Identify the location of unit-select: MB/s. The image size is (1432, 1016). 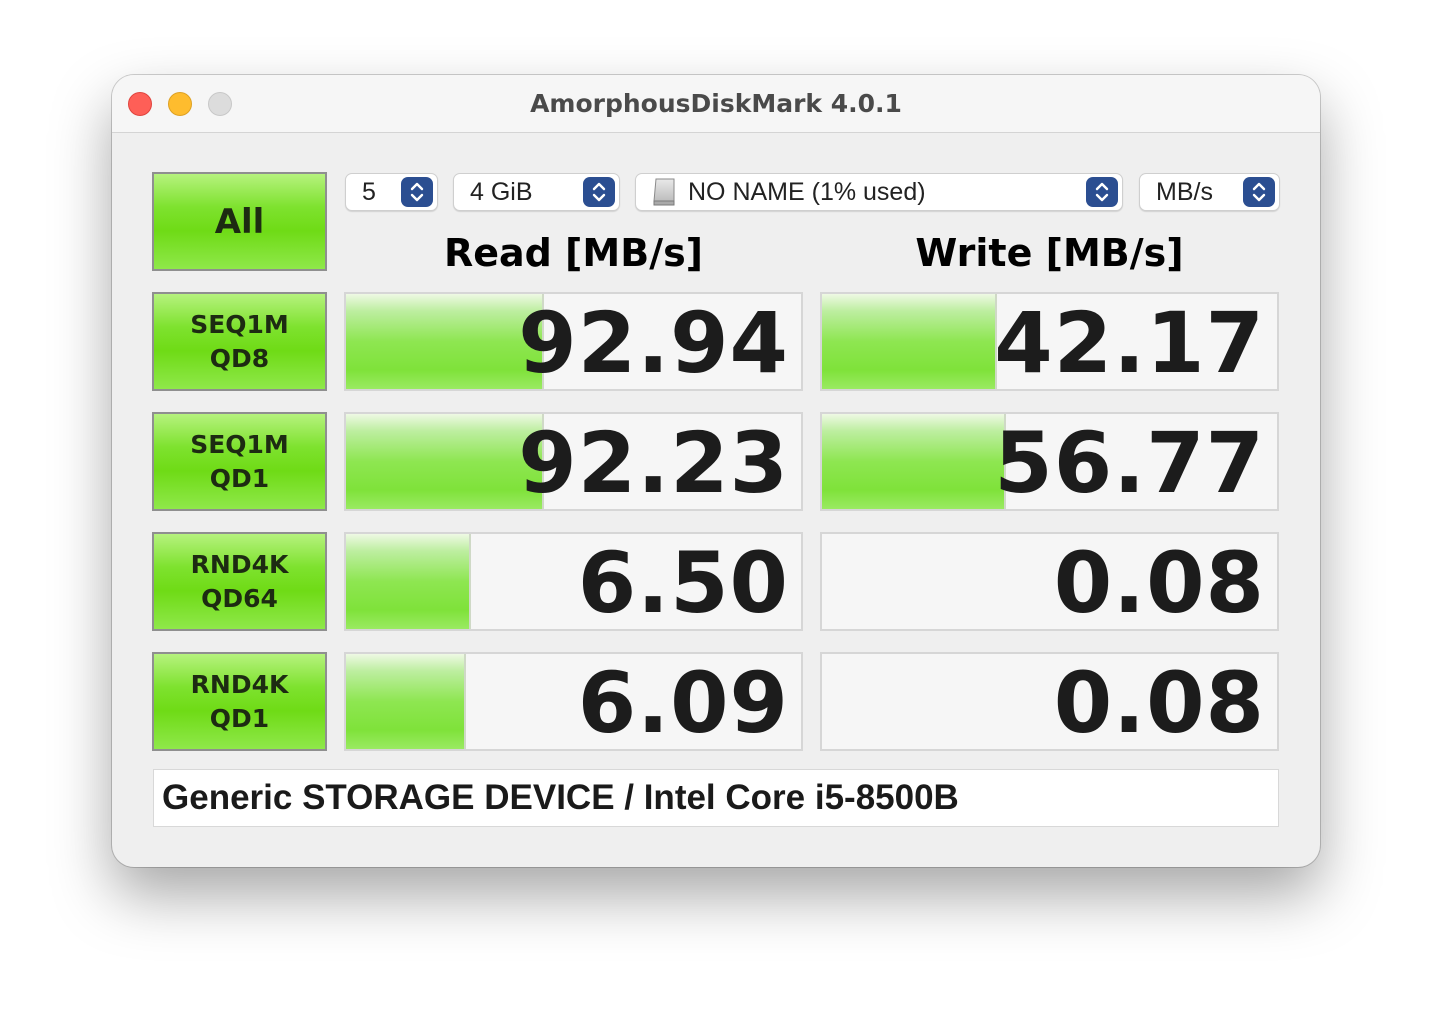
(1209, 192).